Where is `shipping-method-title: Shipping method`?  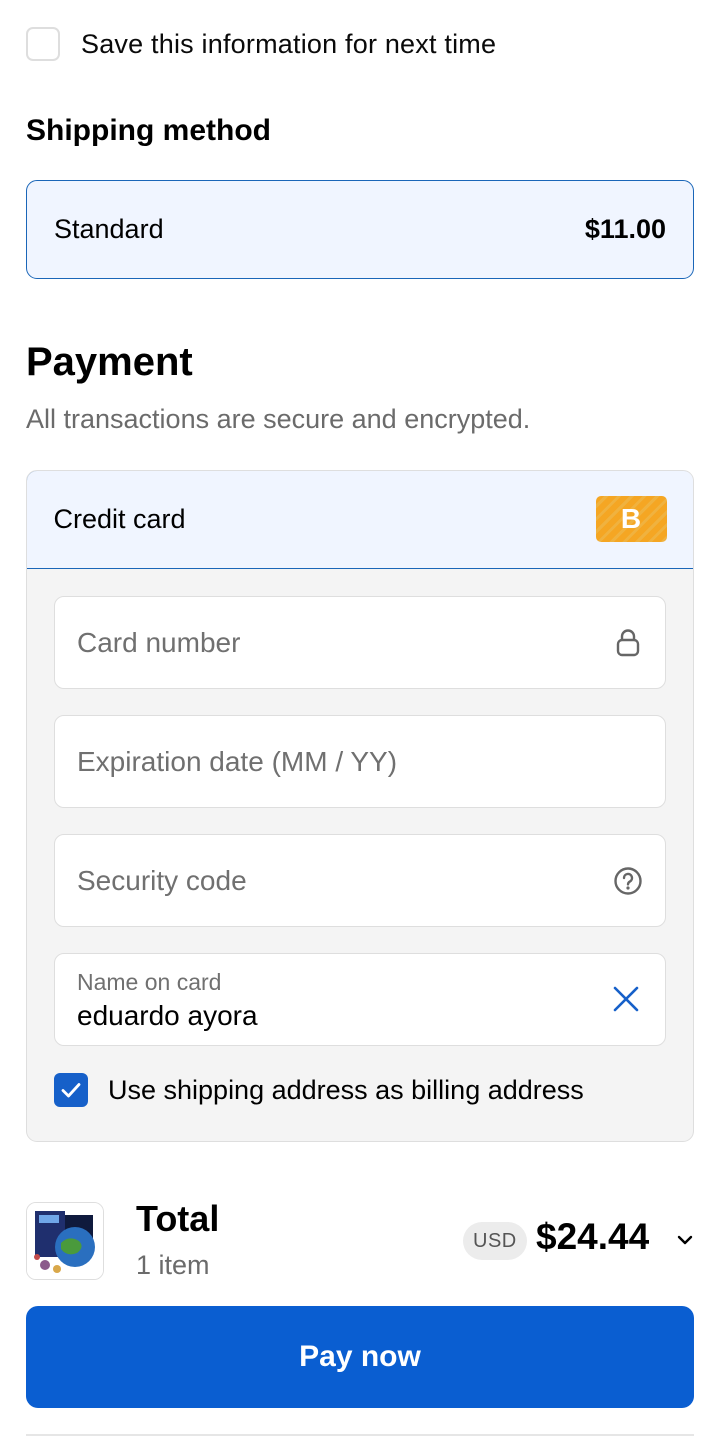
shipping-method-title: Shipping method is located at coordinates (148, 130).